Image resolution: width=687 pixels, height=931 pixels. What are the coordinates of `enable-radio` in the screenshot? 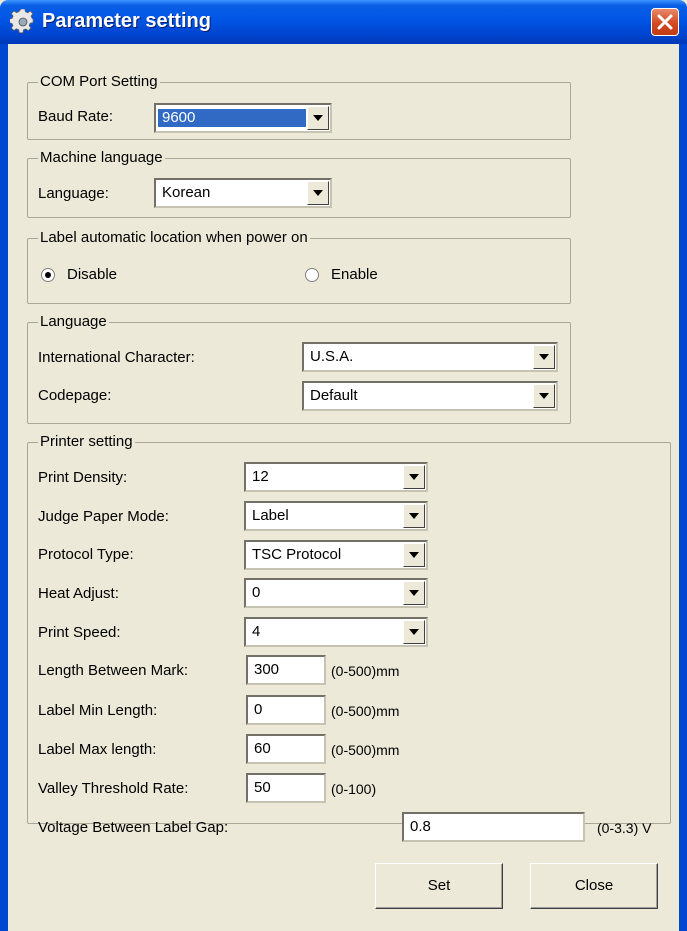 It's located at (312, 275).